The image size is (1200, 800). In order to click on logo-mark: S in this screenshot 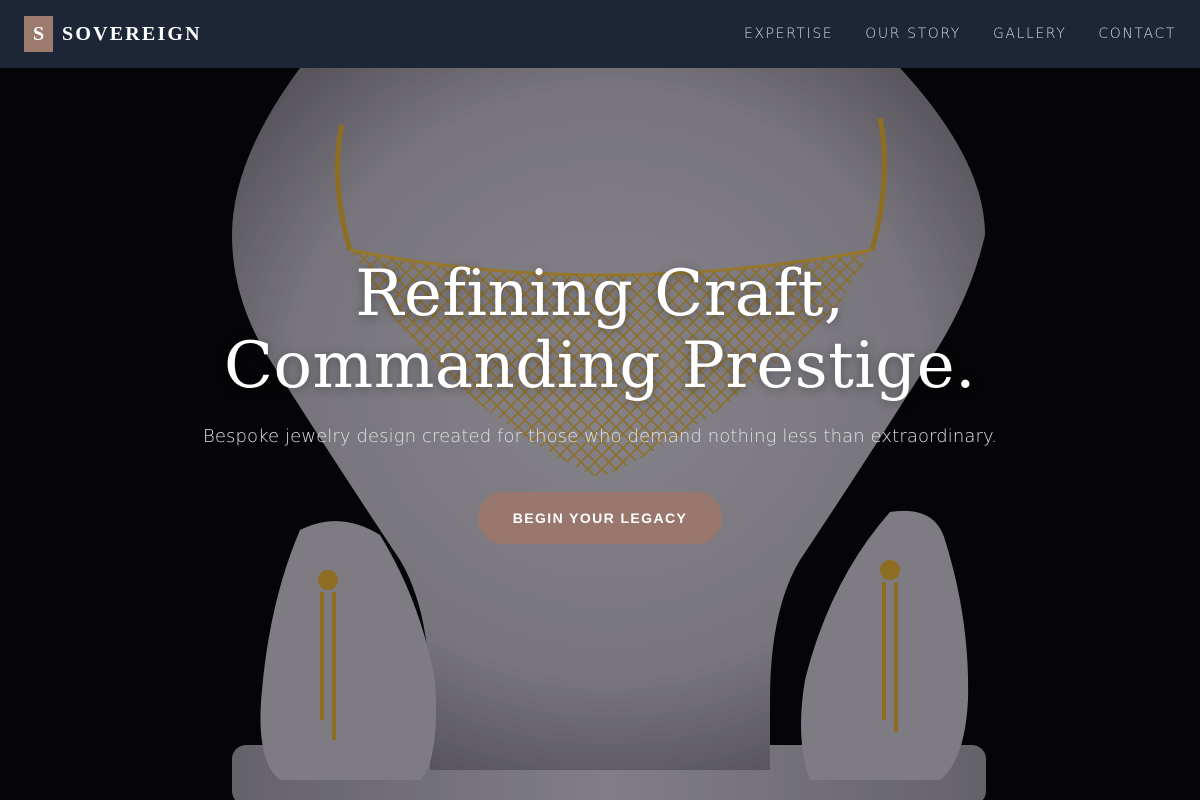, I will do `click(38, 34)`.